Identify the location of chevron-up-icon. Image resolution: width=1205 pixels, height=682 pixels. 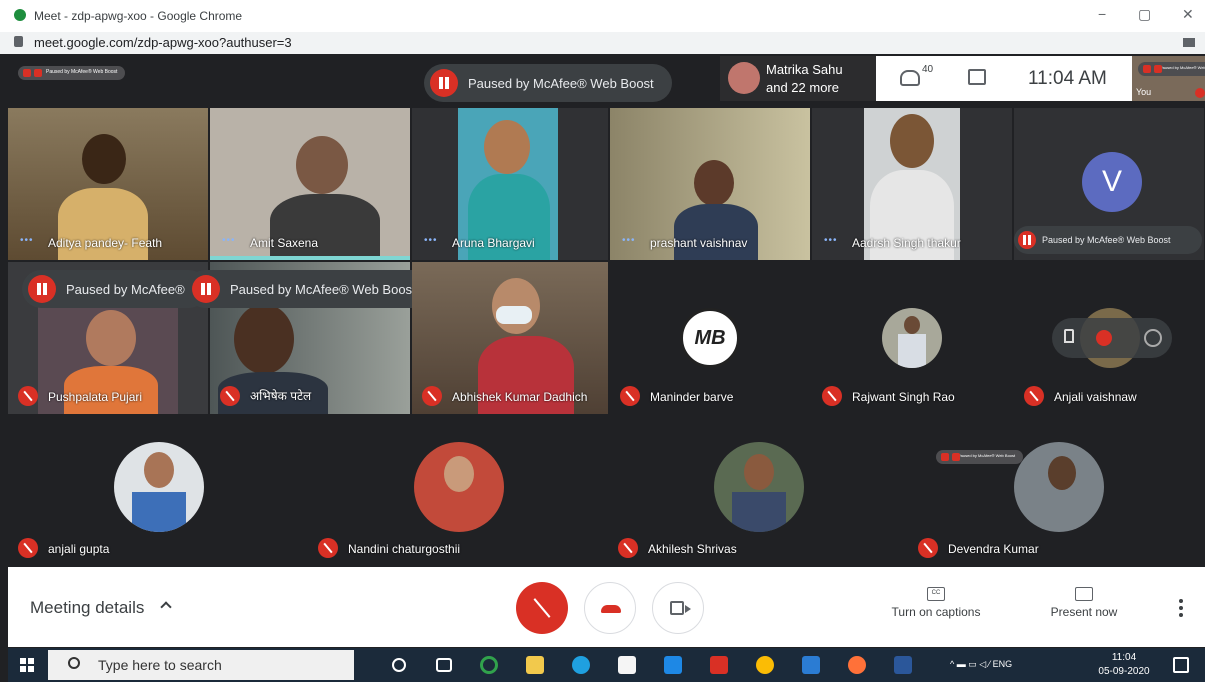
(166, 607).